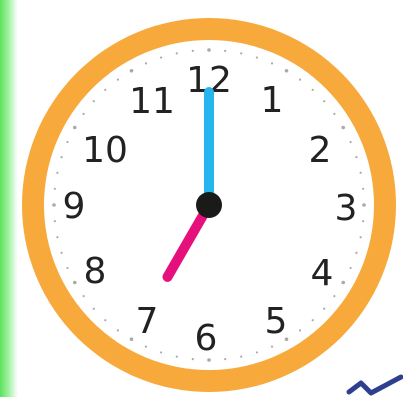 The image size is (403, 397). What do you see at coordinates (147, 321) in the screenshot?
I see `numeral-7: 7` at bounding box center [147, 321].